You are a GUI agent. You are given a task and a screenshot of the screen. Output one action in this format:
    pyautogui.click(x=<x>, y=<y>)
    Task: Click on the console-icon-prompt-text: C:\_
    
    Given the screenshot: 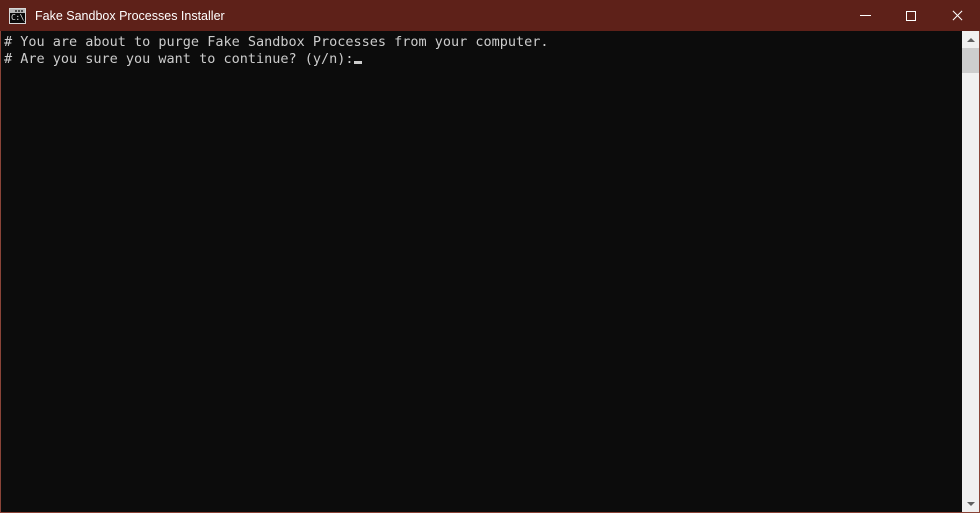 What is the action you would take?
    pyautogui.click(x=18, y=17)
    